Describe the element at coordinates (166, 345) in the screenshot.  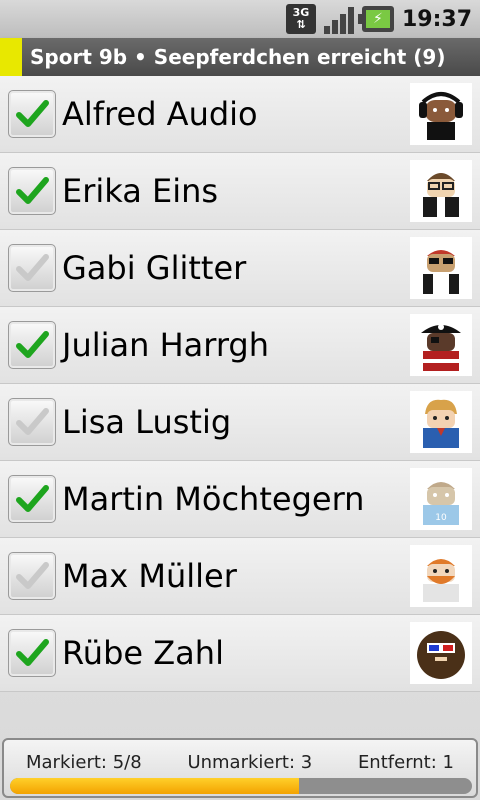
I see `student-name: Julian Harrgh` at that location.